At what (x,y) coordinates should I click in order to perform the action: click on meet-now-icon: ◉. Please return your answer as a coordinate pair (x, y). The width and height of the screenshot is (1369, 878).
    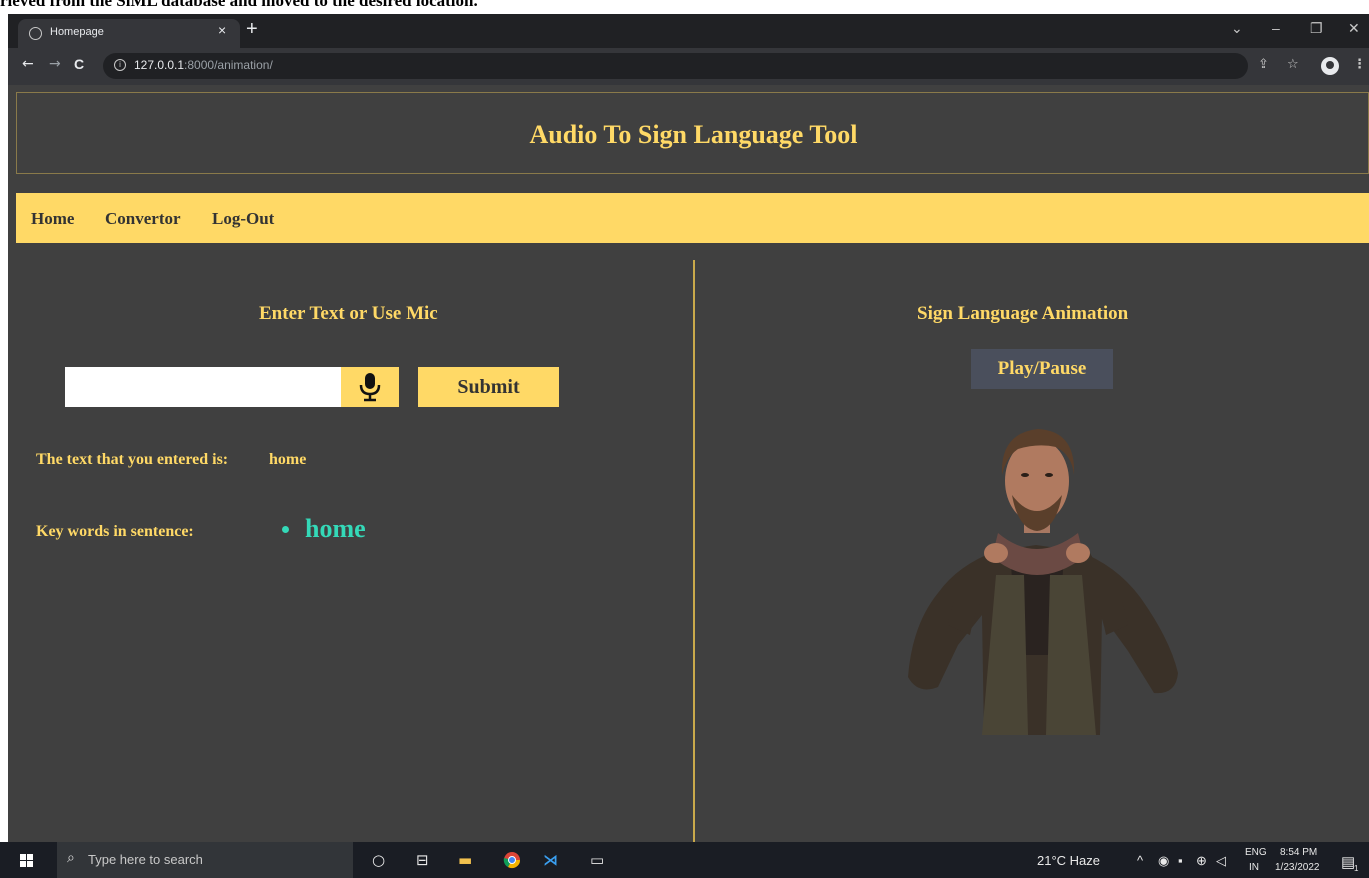
    Looking at the image, I should click on (1163, 861).